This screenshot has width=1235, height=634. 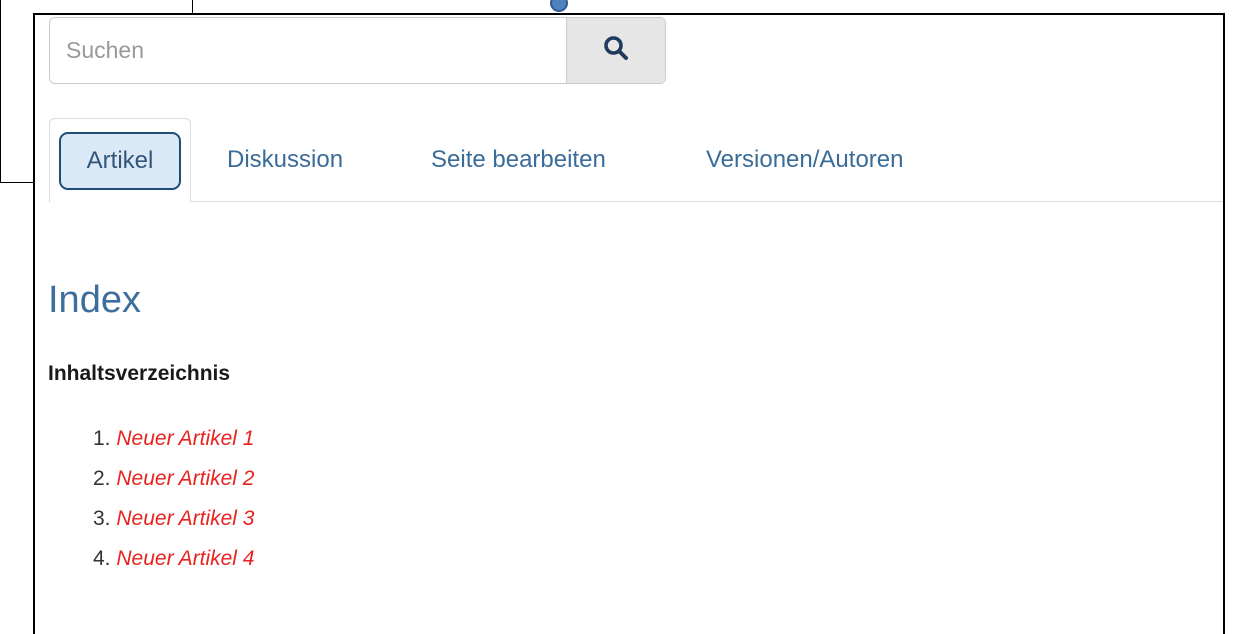 I want to click on toc-item-number: 4., so click(x=102, y=558).